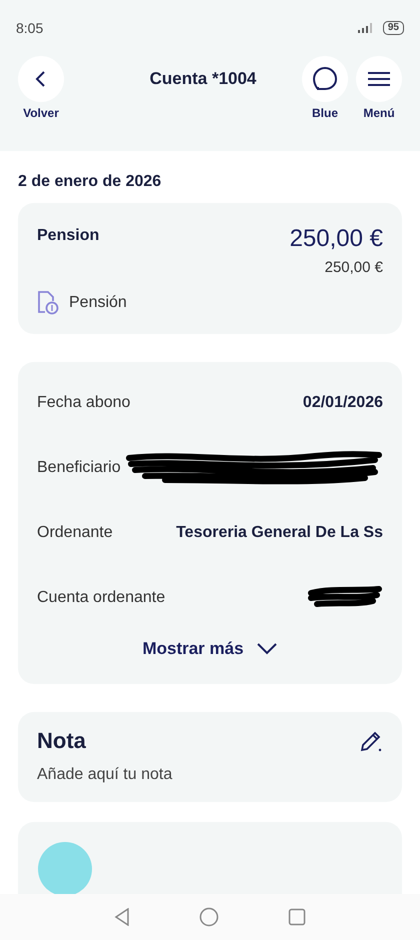  Describe the element at coordinates (83, 403) in the screenshot. I see `detail-label: Fecha abono` at that location.